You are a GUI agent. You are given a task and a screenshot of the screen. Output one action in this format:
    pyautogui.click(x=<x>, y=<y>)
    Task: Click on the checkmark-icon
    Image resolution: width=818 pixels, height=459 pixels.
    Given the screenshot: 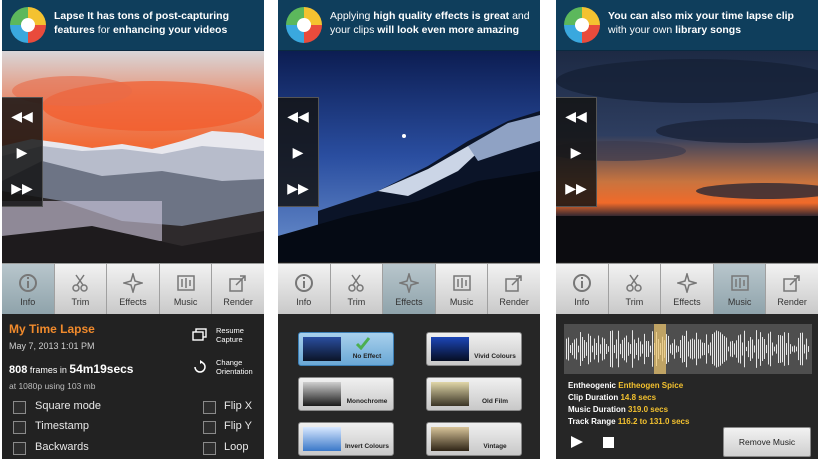 What is the action you would take?
    pyautogui.click(x=363, y=343)
    